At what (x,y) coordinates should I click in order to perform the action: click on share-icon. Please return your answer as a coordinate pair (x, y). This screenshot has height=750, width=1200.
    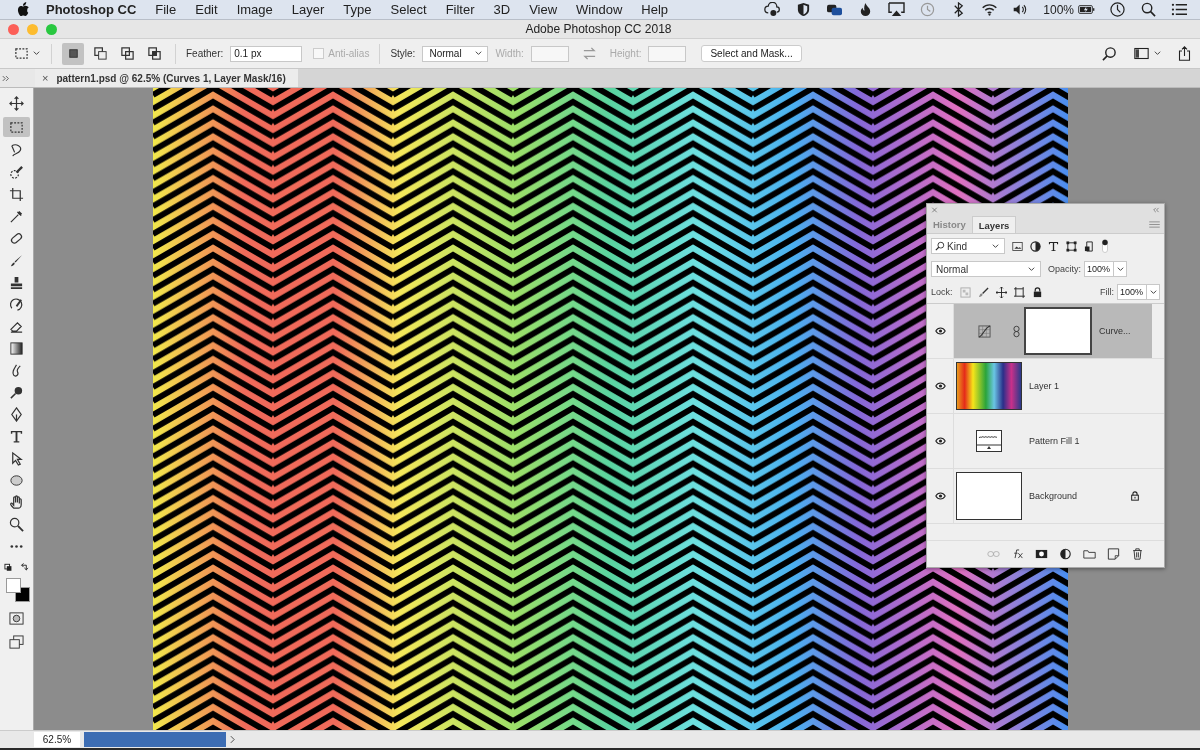
    Looking at the image, I should click on (1184, 53).